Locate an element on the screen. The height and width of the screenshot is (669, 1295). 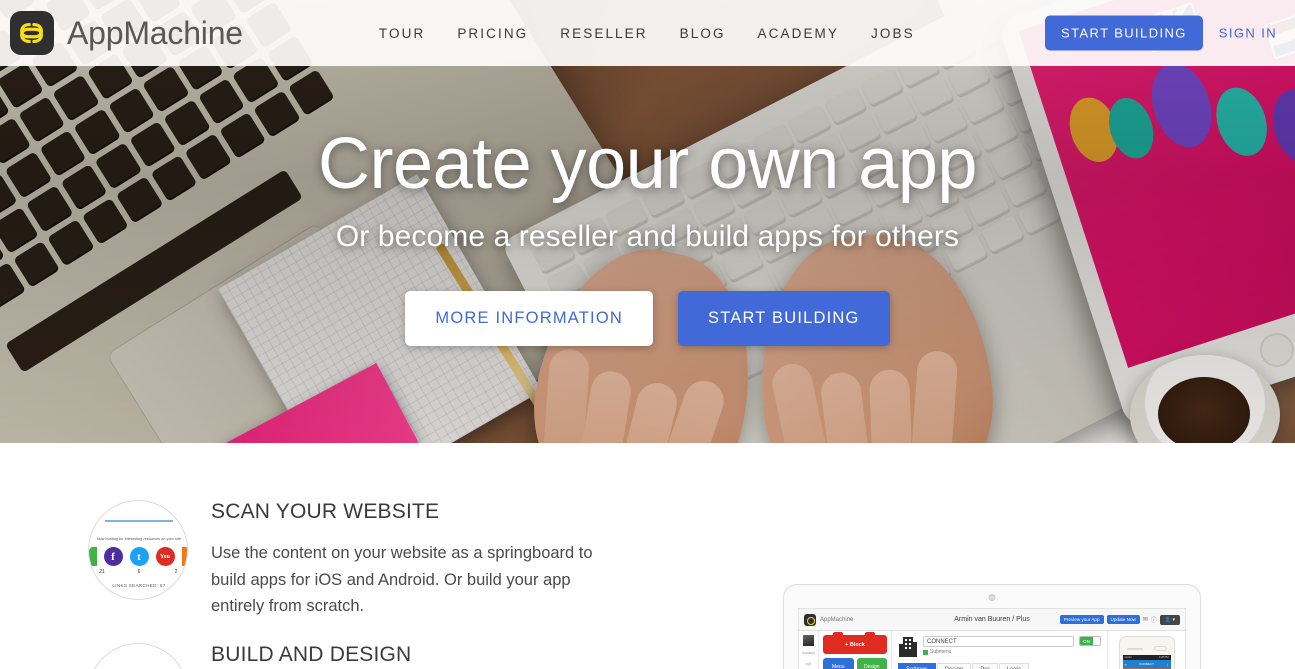
share-icon: ⇨ is located at coordinates (809, 664).